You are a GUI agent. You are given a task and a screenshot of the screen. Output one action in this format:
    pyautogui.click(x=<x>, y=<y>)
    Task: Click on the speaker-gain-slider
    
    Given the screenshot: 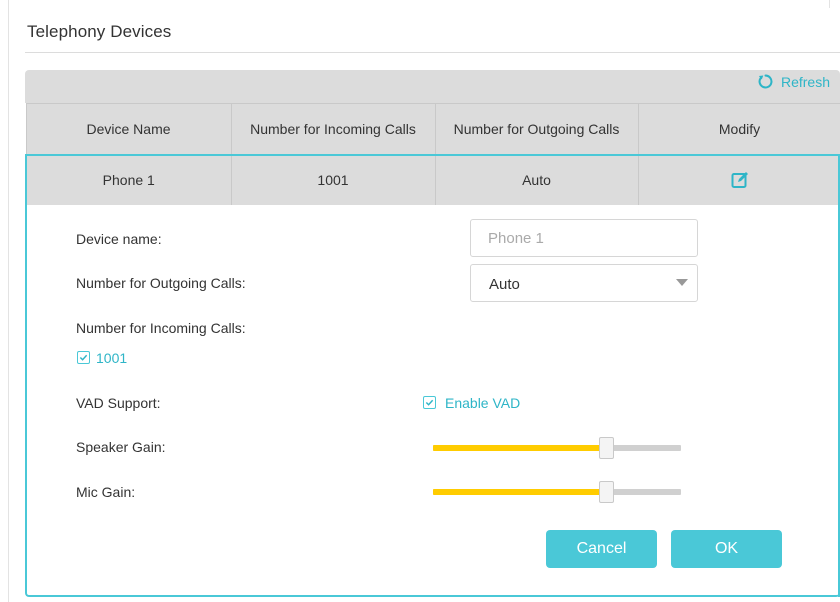 What is the action you would take?
    pyautogui.click(x=557, y=448)
    